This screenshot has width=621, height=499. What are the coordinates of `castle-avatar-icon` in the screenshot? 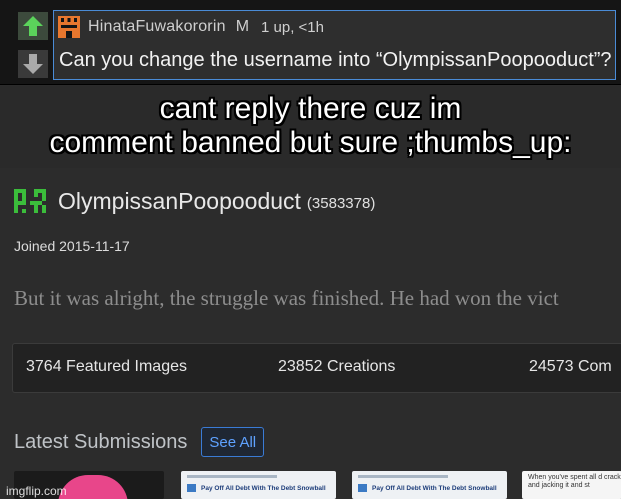 It's located at (69, 27).